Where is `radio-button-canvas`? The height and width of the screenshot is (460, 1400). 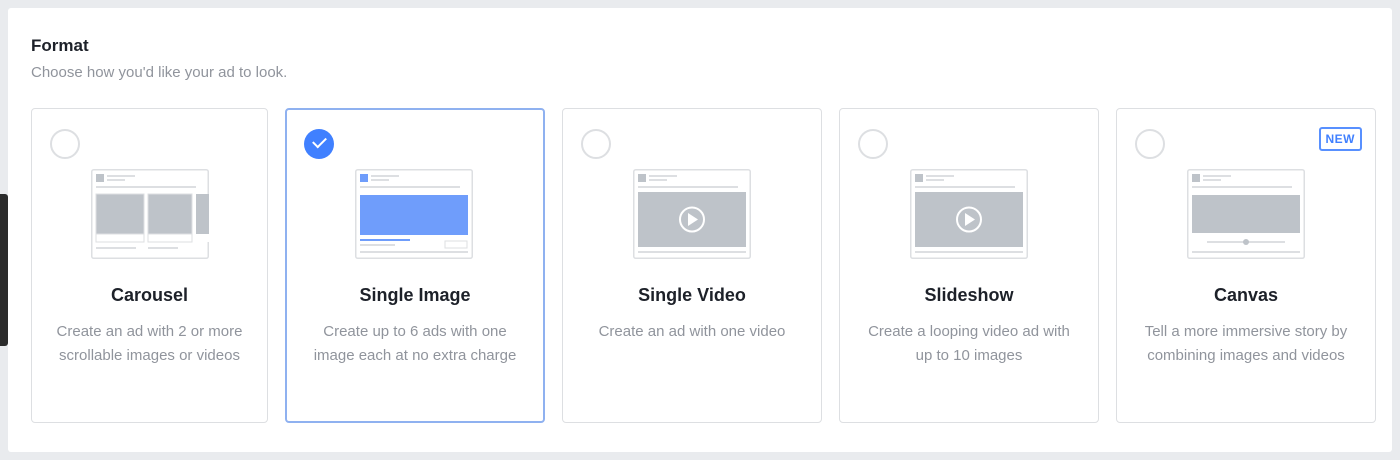
radio-button-canvas is located at coordinates (1150, 144).